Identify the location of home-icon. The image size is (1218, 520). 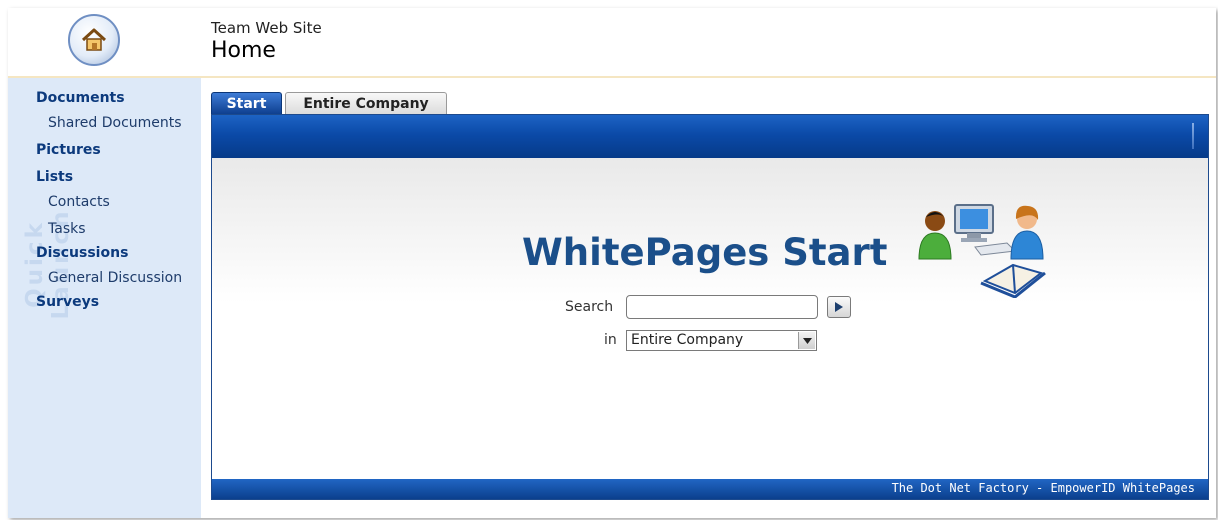
(94, 39).